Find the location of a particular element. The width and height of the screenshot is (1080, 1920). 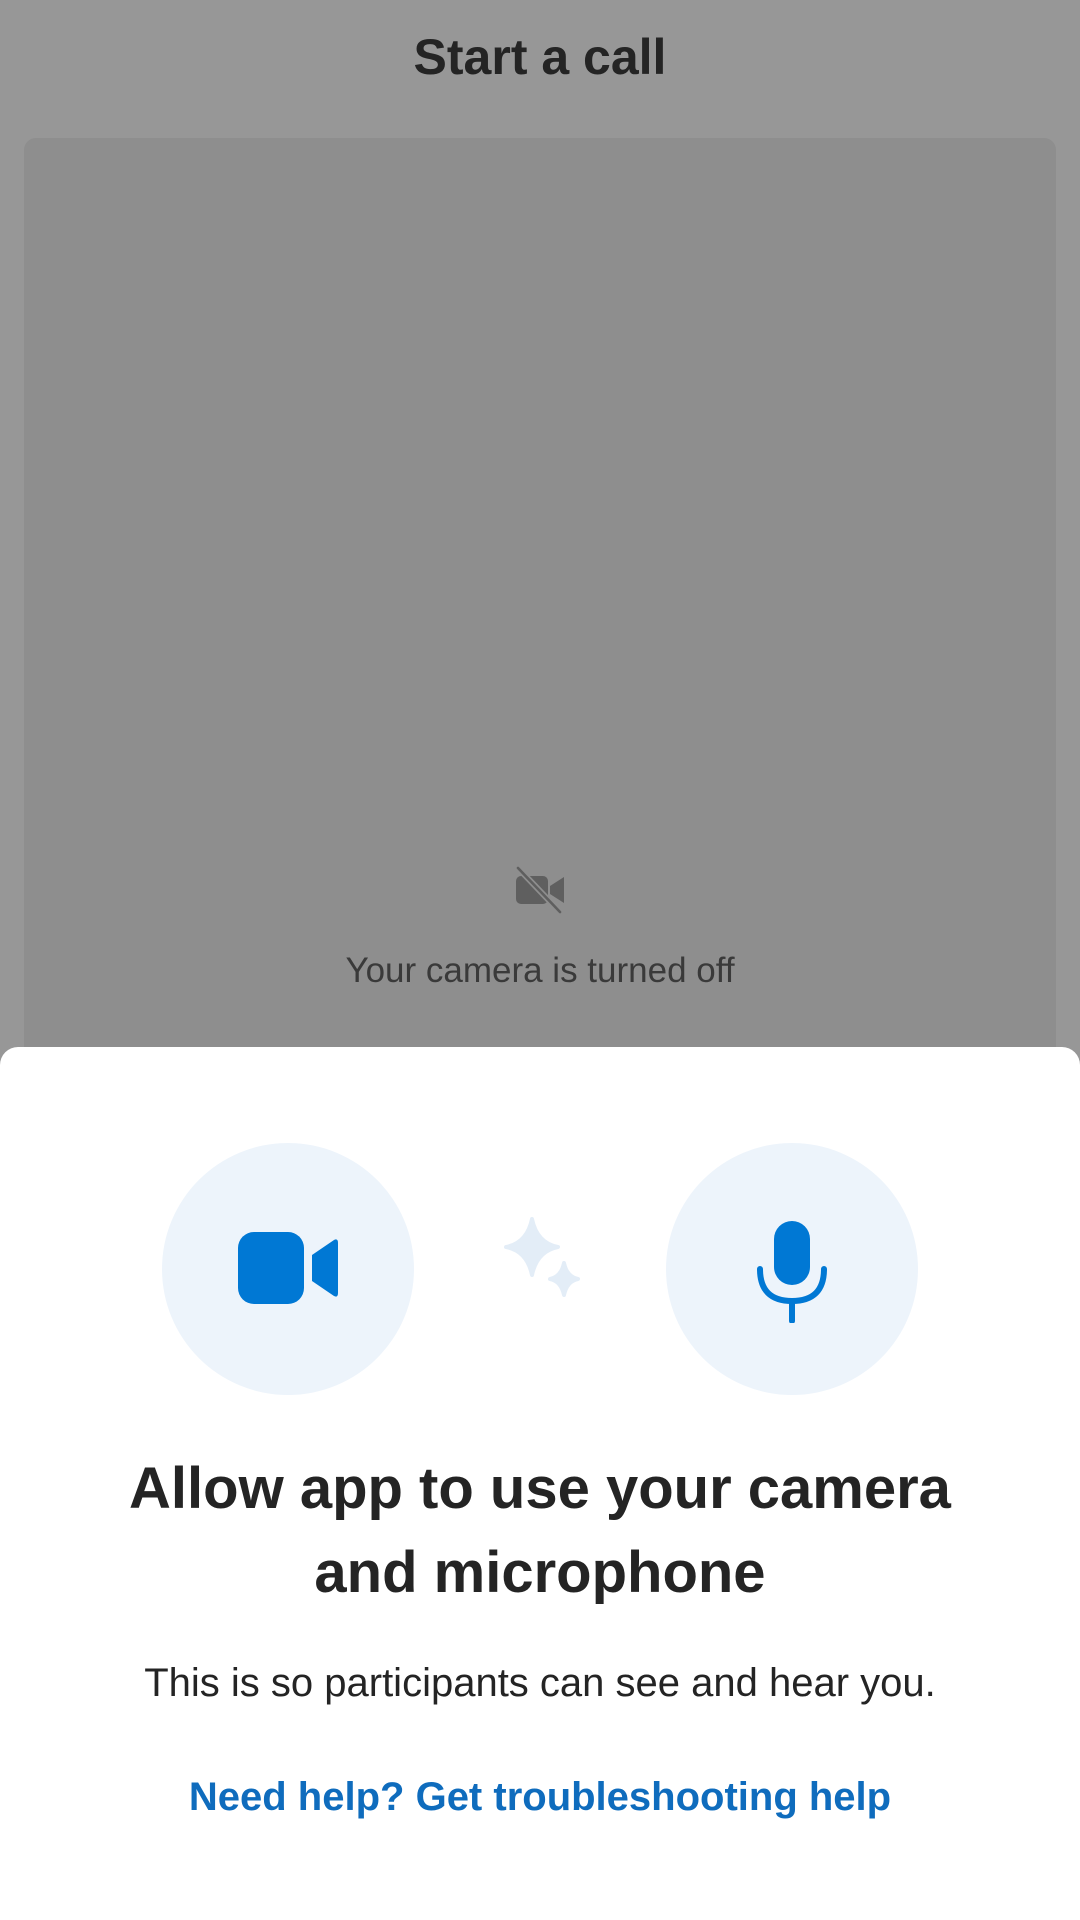

video-off-icon is located at coordinates (539, 890).